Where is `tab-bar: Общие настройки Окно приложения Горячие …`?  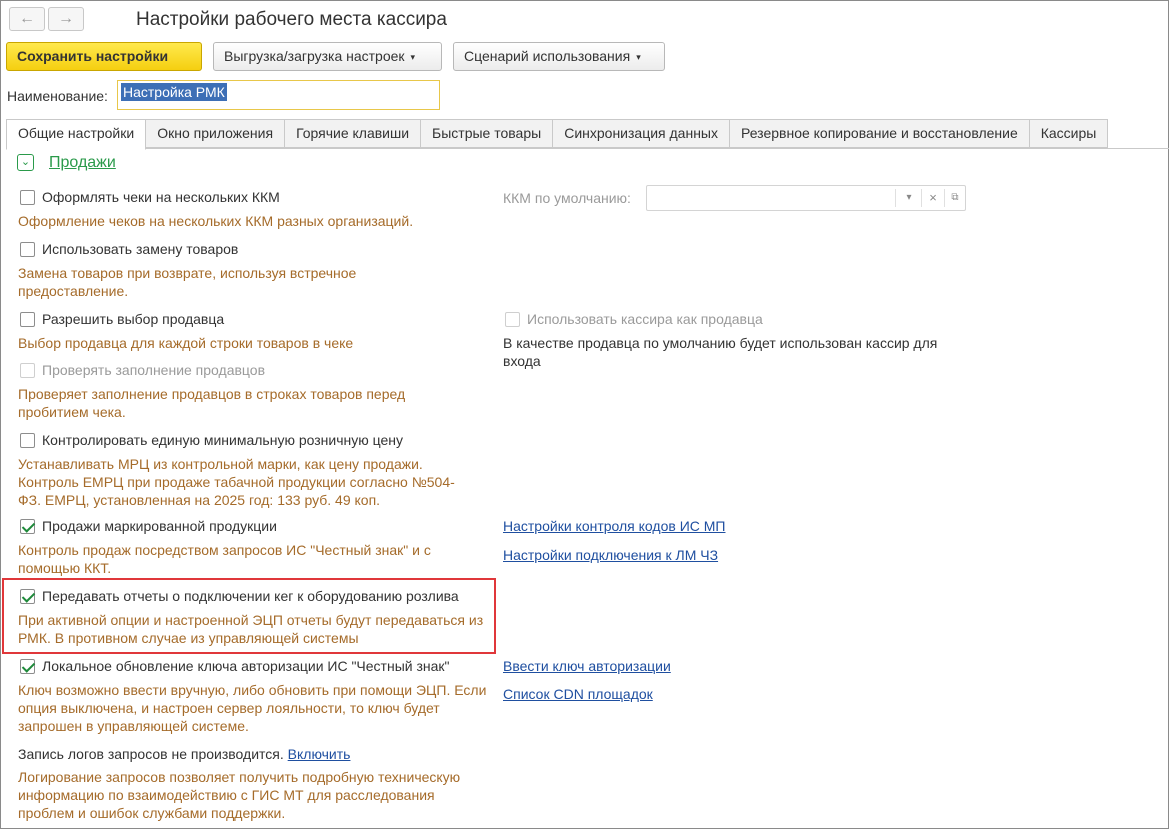 tab-bar: Общие настройки Окно приложения Горячие … is located at coordinates (557, 134).